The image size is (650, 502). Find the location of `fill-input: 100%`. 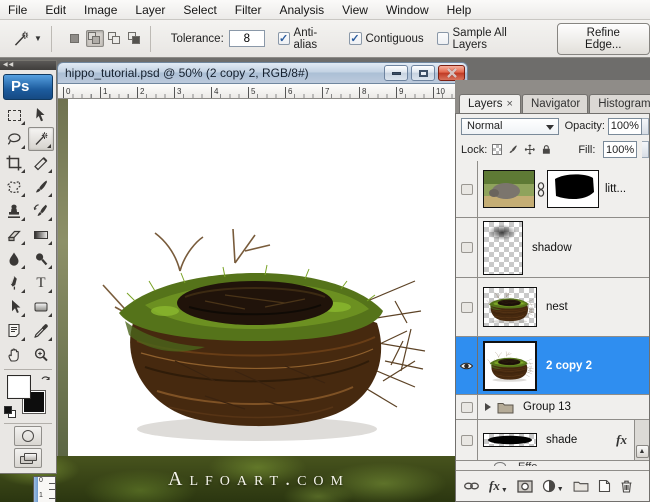

fill-input: 100% is located at coordinates (620, 149).